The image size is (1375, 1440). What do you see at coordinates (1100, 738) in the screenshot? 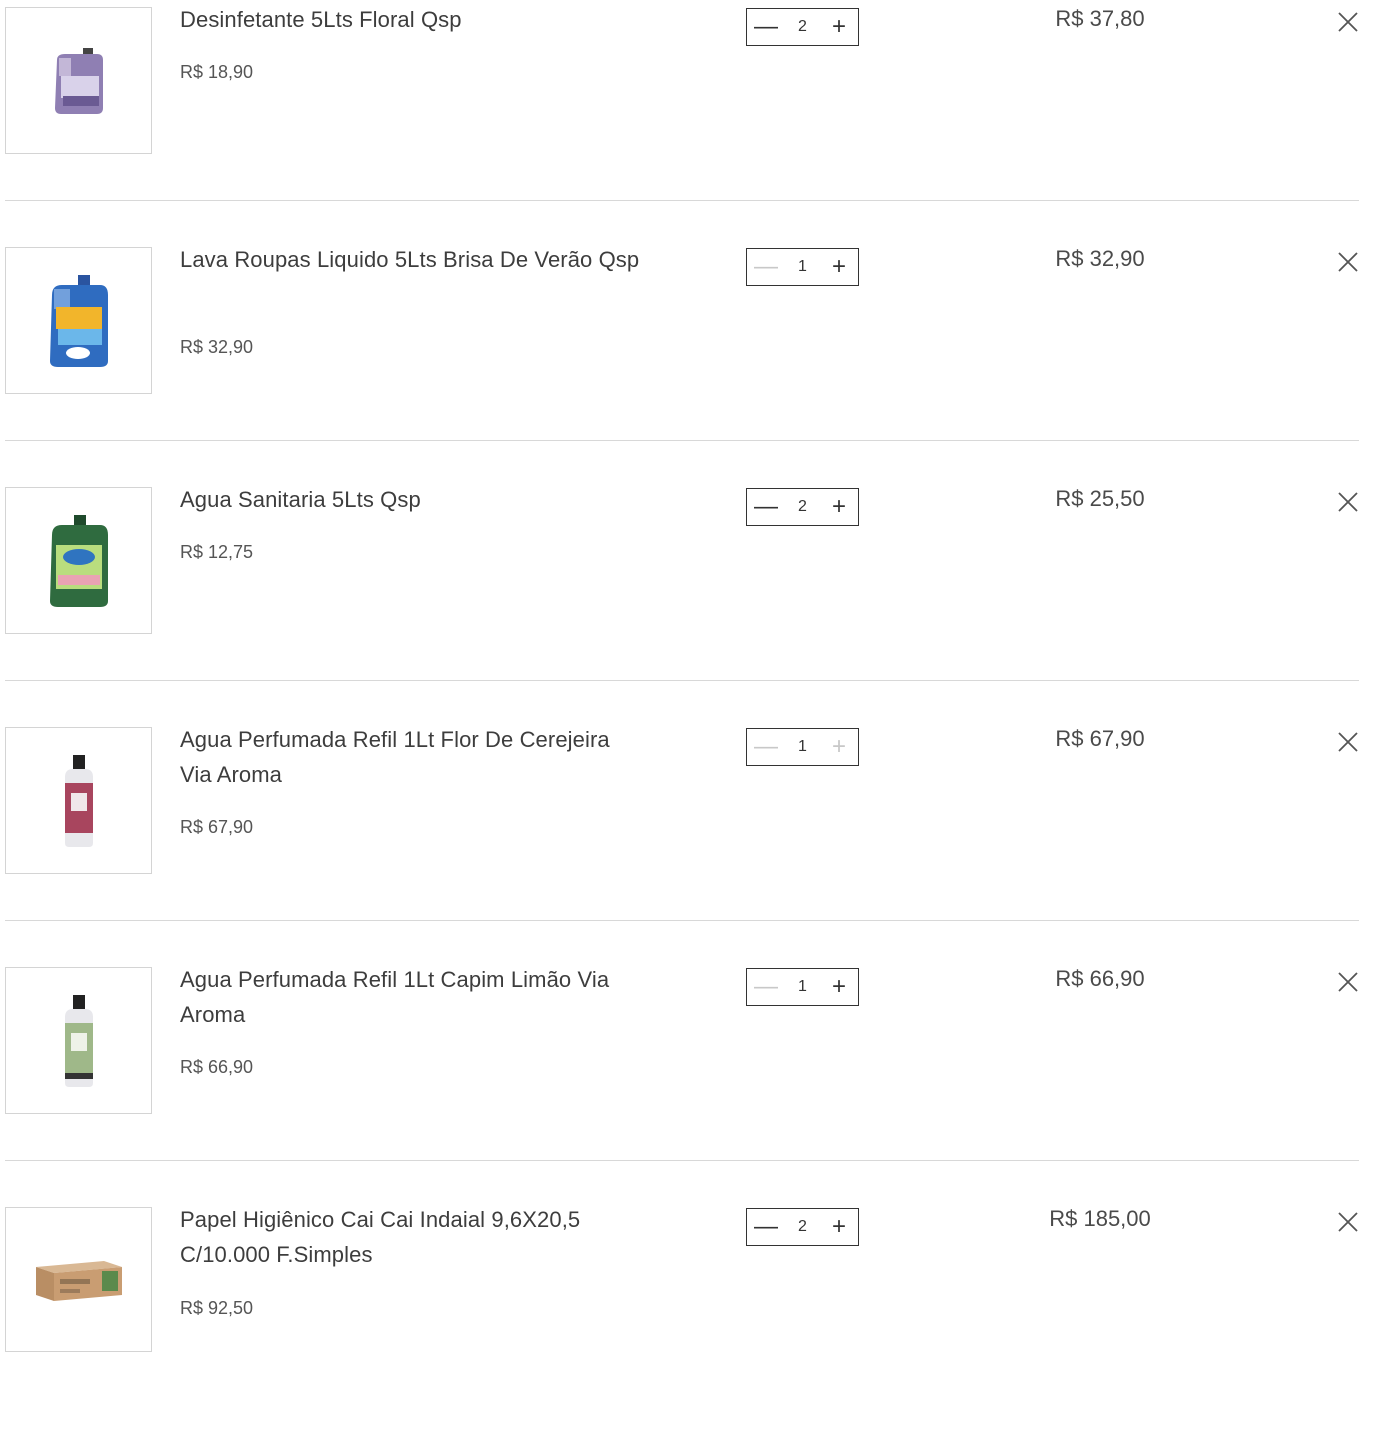
I see `line-total: R$ 67,90` at bounding box center [1100, 738].